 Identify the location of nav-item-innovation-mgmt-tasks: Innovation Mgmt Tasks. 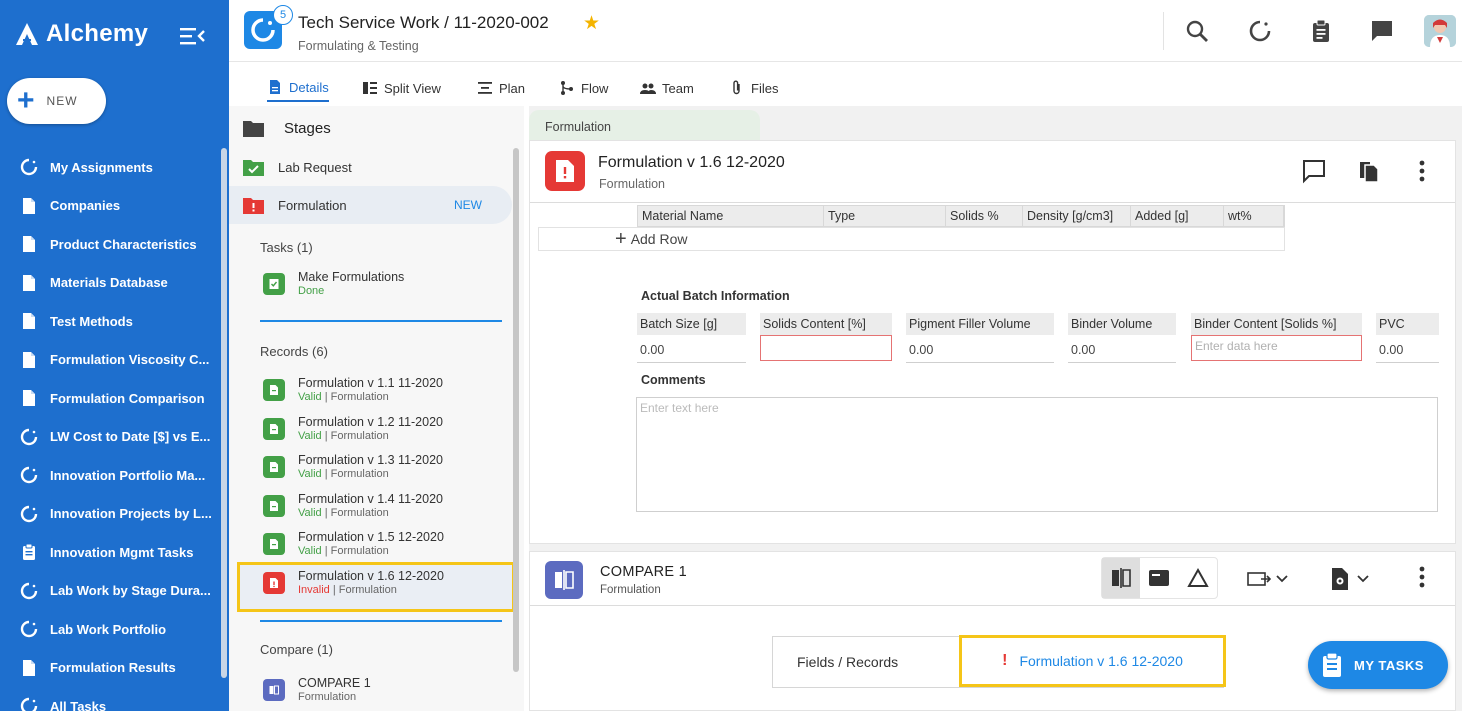
(110, 552).